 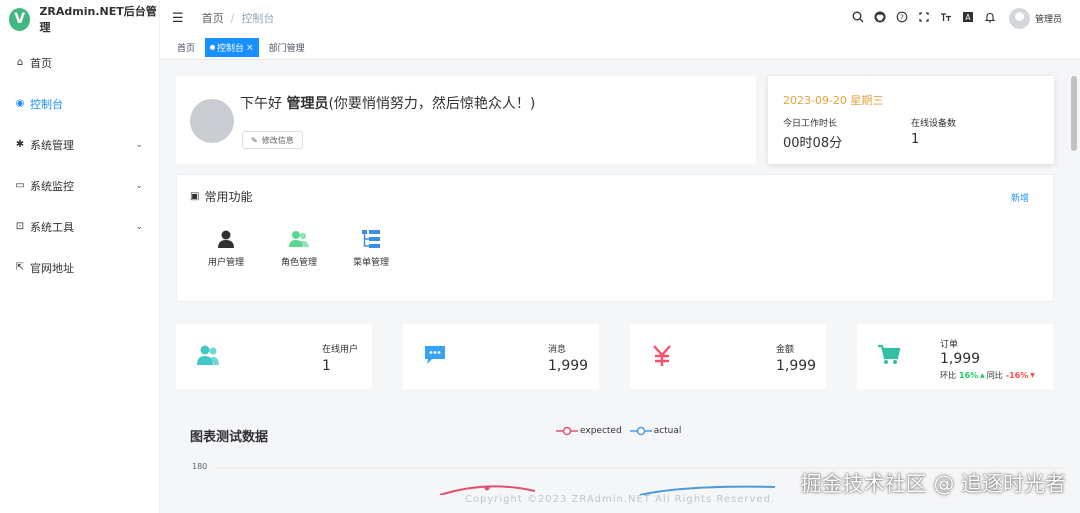 I want to click on y-axis-tick: 180, so click(x=200, y=466).